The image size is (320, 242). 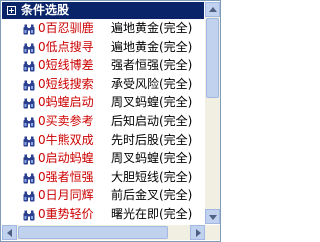 I want to click on condition-name: 0买卖参考, so click(x=66, y=121).